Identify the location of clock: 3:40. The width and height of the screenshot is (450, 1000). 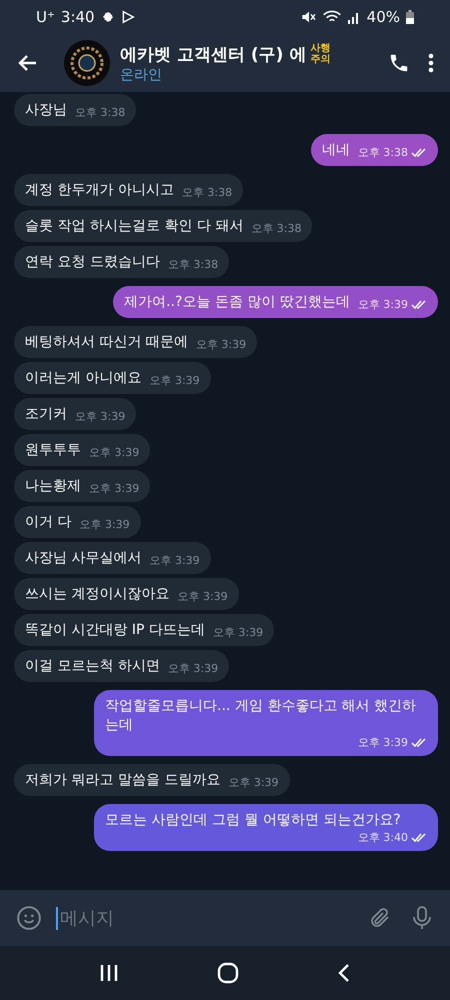
(77, 17).